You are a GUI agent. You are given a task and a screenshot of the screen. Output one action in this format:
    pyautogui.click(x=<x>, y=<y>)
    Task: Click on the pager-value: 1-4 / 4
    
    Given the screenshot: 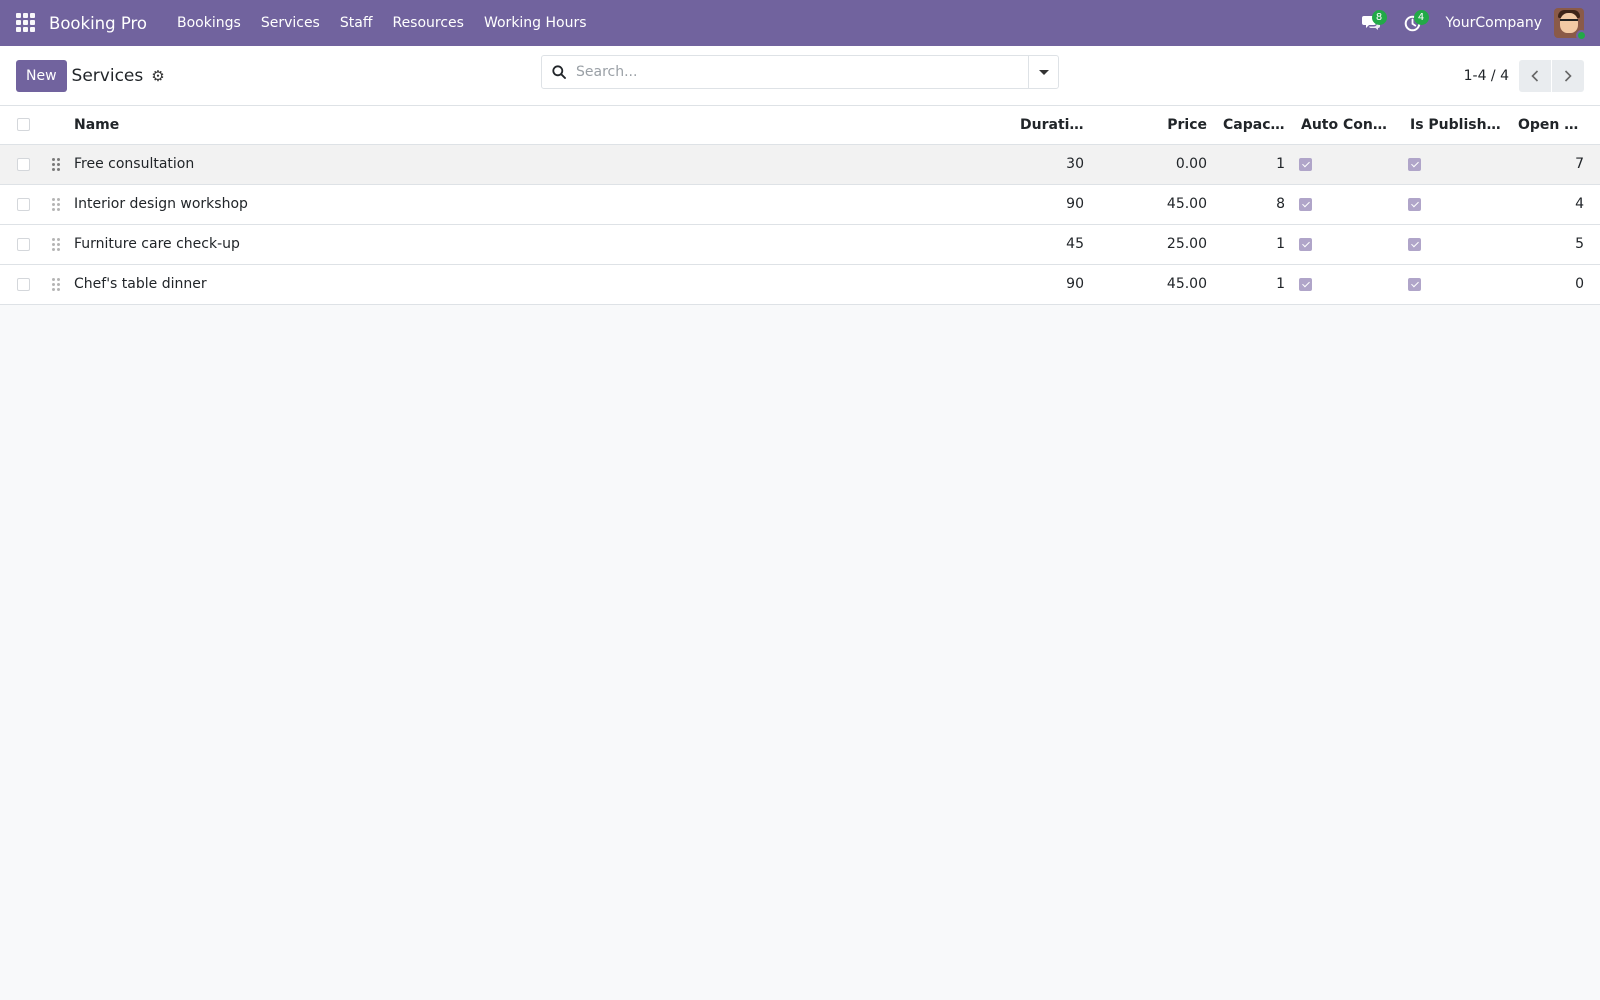 What is the action you would take?
    pyautogui.click(x=1486, y=76)
    